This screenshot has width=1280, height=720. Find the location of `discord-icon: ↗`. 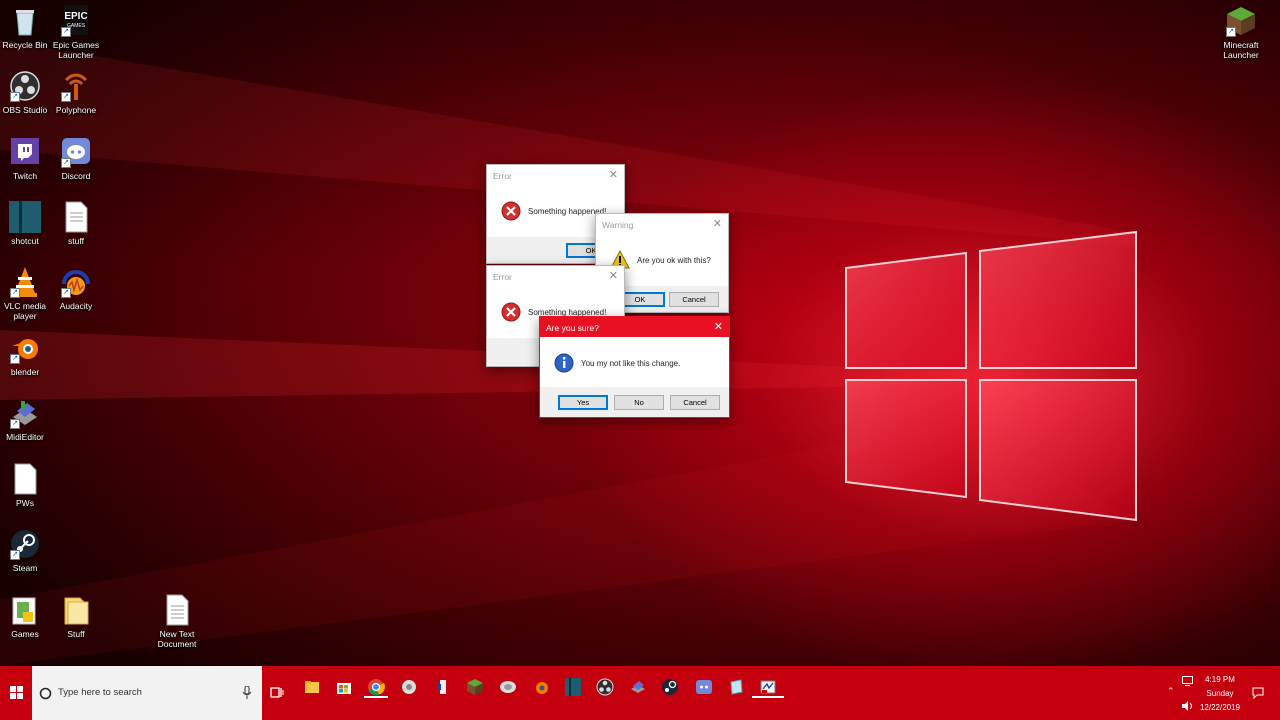

discord-icon: ↗ is located at coordinates (76, 152).